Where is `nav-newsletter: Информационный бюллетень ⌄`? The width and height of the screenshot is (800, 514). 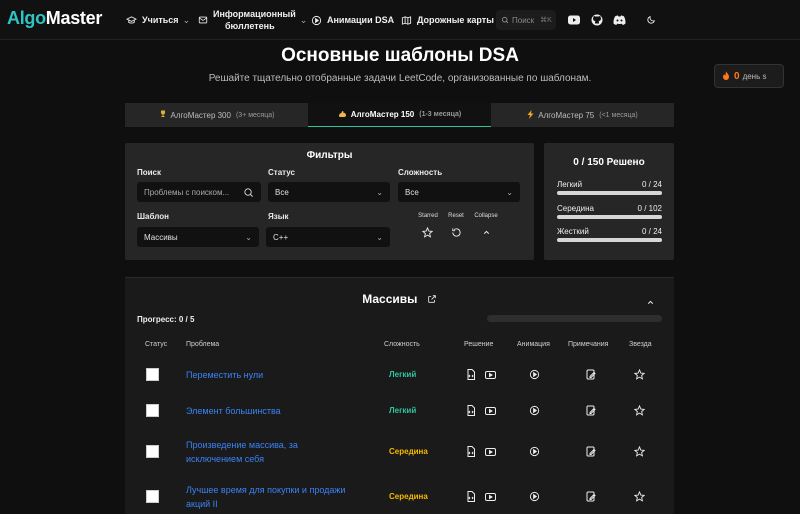
nav-newsletter: Информационный бюллетень ⌄ is located at coordinates (252, 20).